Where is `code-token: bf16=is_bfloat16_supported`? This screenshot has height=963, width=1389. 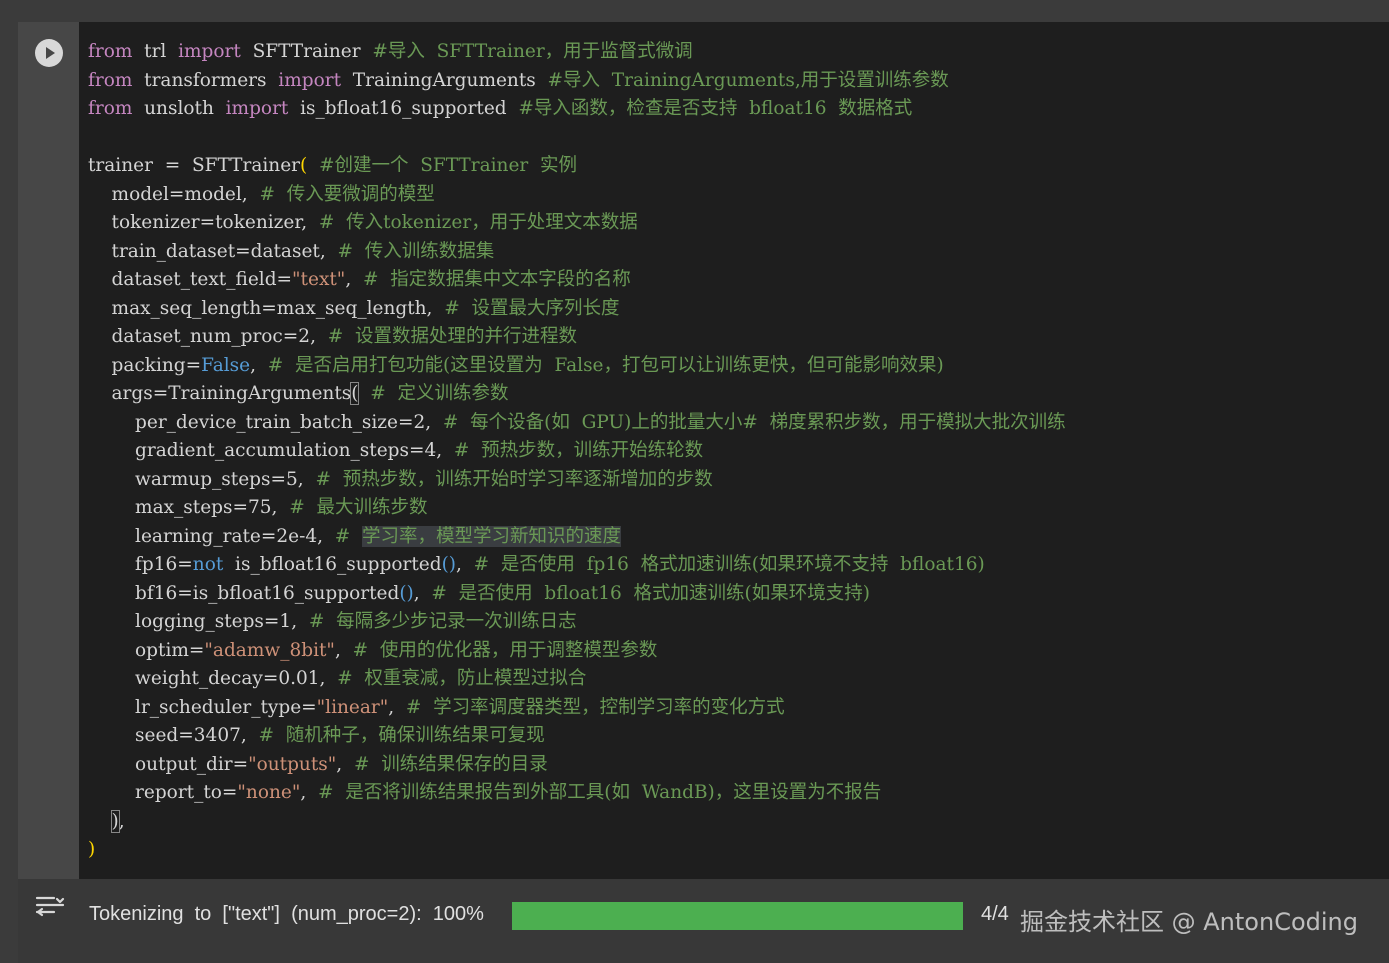 code-token: bf16=is_bfloat16_supported is located at coordinates (244, 593).